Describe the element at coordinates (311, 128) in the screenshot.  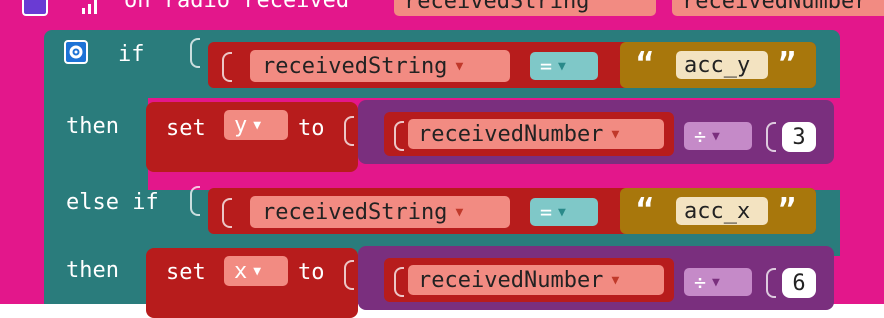
I see `to-label-1: to` at that location.